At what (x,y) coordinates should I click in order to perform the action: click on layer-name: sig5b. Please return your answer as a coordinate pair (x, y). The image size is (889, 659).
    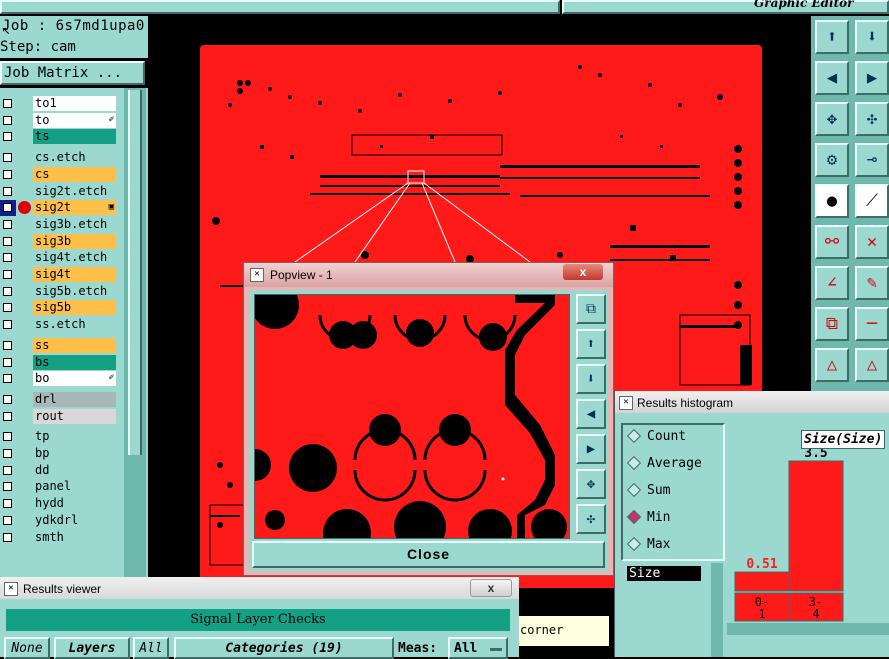
    Looking at the image, I should click on (74, 308).